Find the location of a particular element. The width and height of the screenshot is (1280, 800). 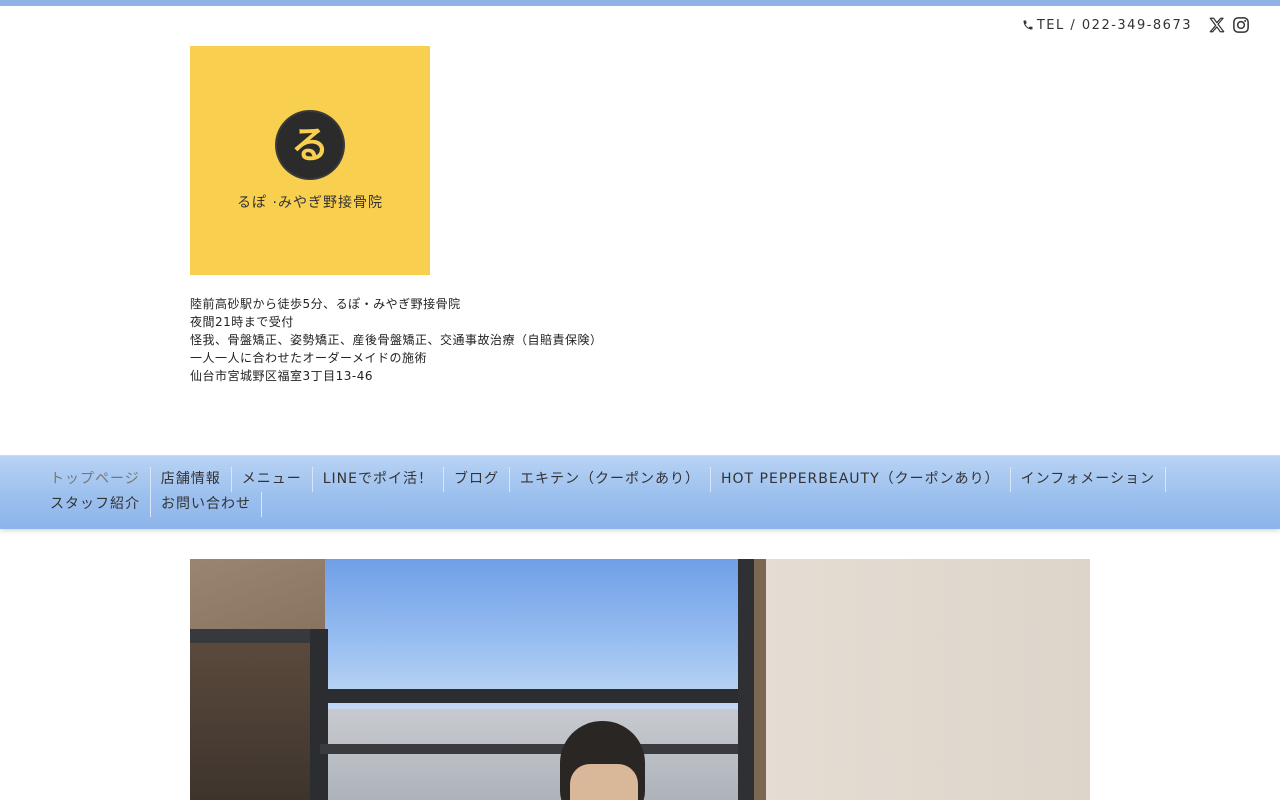

nav-item-line: LINEでポイ活！ is located at coordinates (378, 479).